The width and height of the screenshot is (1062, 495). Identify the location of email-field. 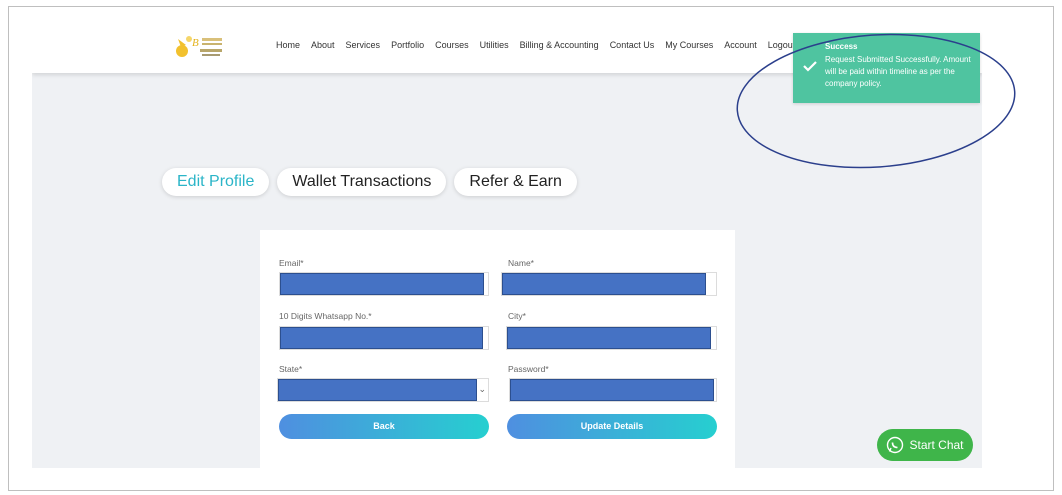
(384, 284).